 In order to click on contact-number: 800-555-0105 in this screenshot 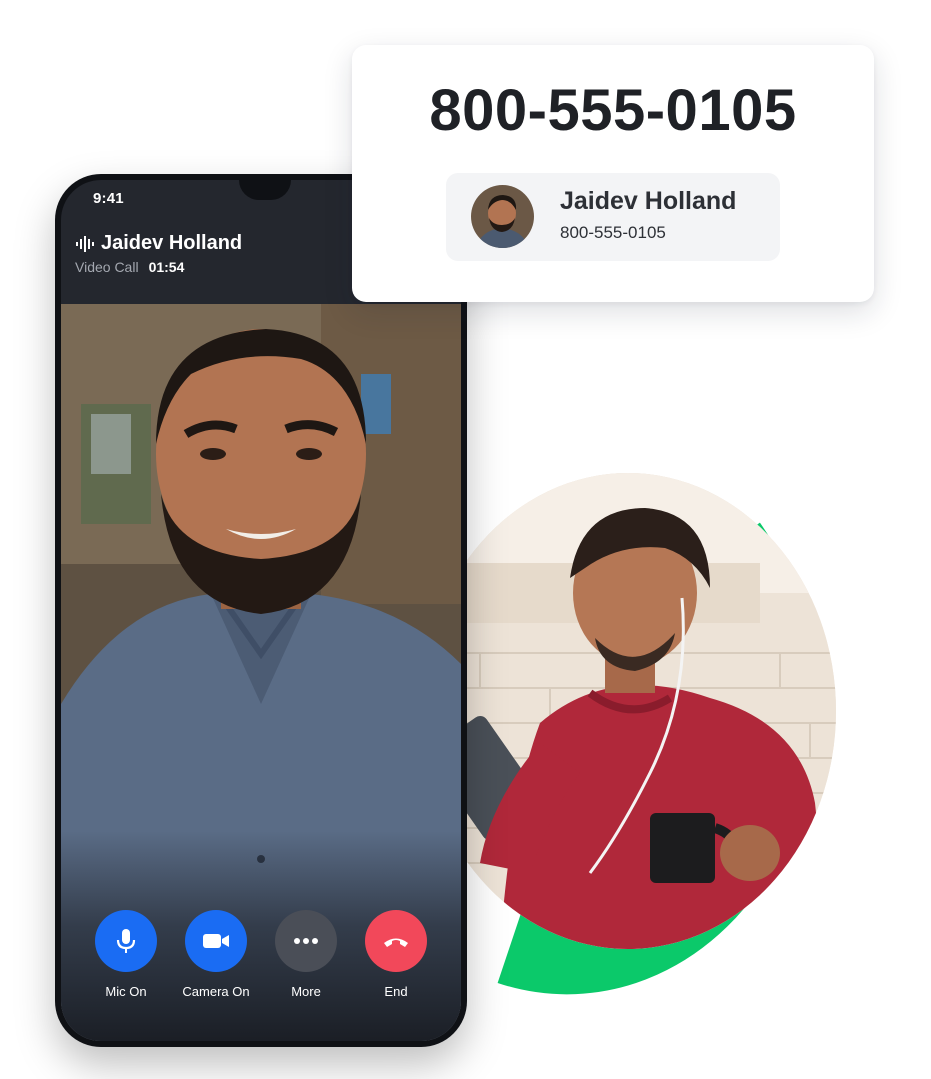, I will do `click(613, 232)`.